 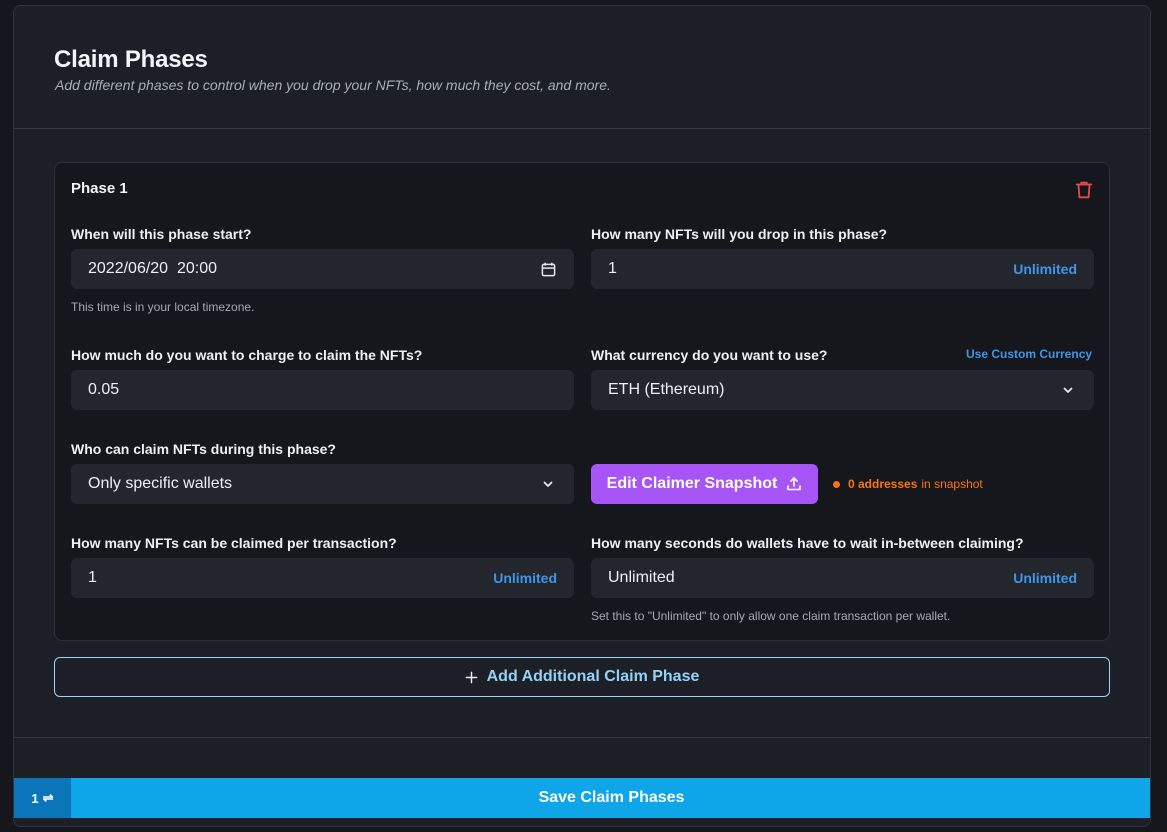 I want to click on start-help: This time is in your local timezone., so click(x=163, y=307).